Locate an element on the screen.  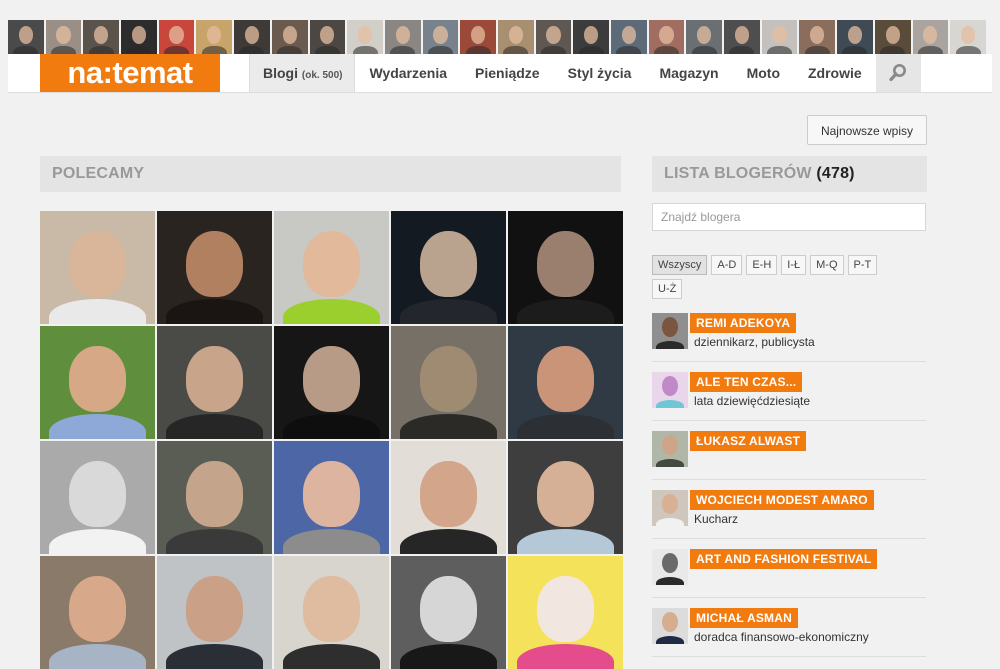
blogger-name: REMI ADEKOYA is located at coordinates (743, 323).